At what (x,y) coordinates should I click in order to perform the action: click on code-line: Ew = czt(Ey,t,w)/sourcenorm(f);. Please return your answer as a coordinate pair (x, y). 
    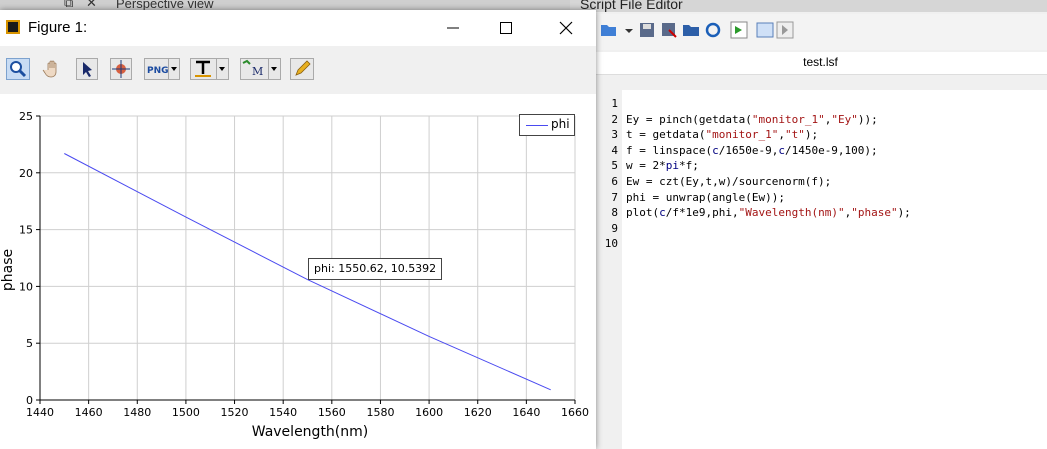
    Looking at the image, I should click on (729, 181).